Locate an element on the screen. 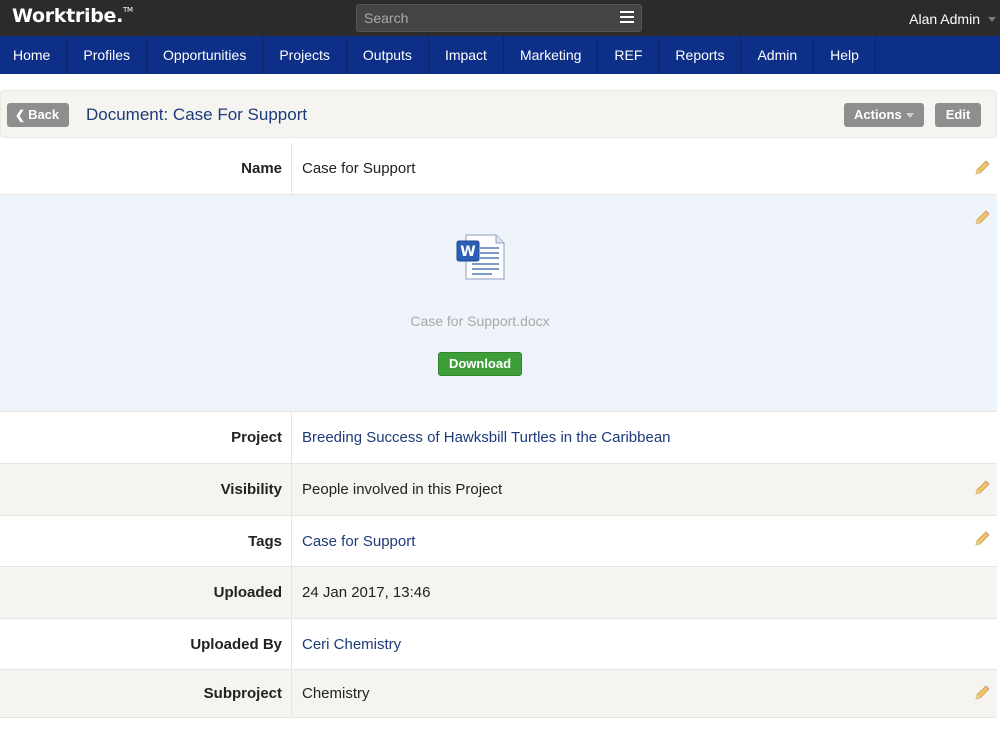 The width and height of the screenshot is (1000, 735). nav-item-help: Help is located at coordinates (845, 55).